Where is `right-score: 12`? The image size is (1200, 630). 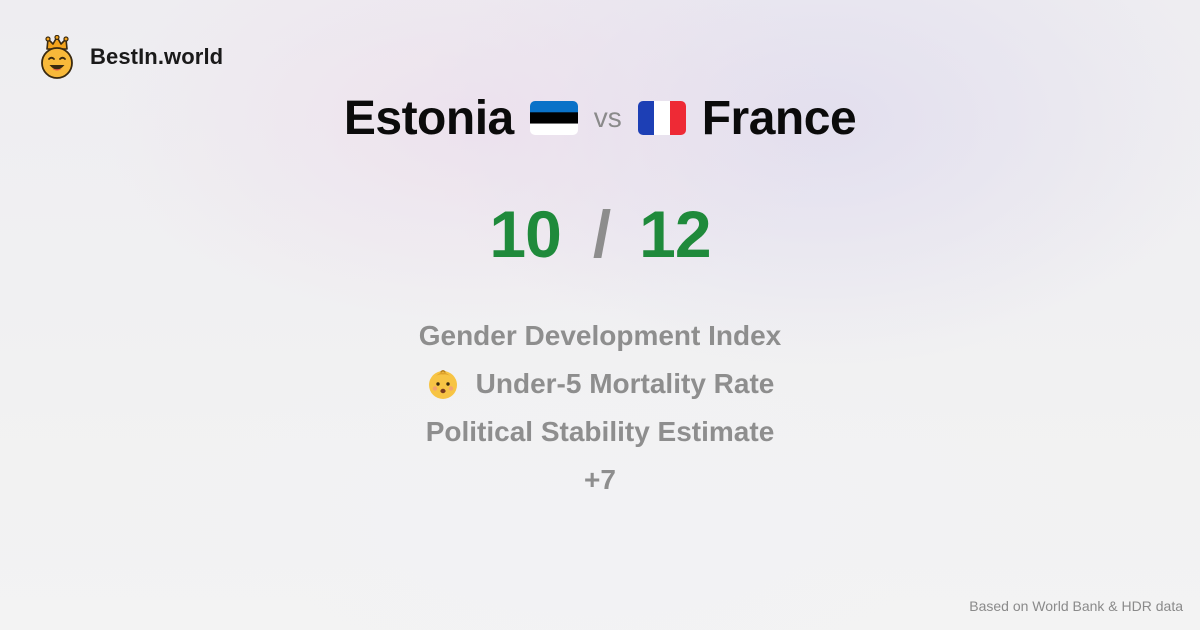 right-score: 12 is located at coordinates (675, 234).